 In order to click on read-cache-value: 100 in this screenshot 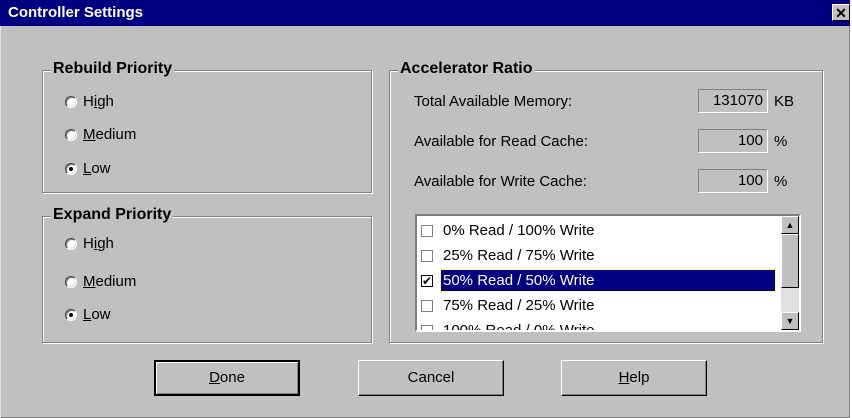, I will do `click(733, 141)`.